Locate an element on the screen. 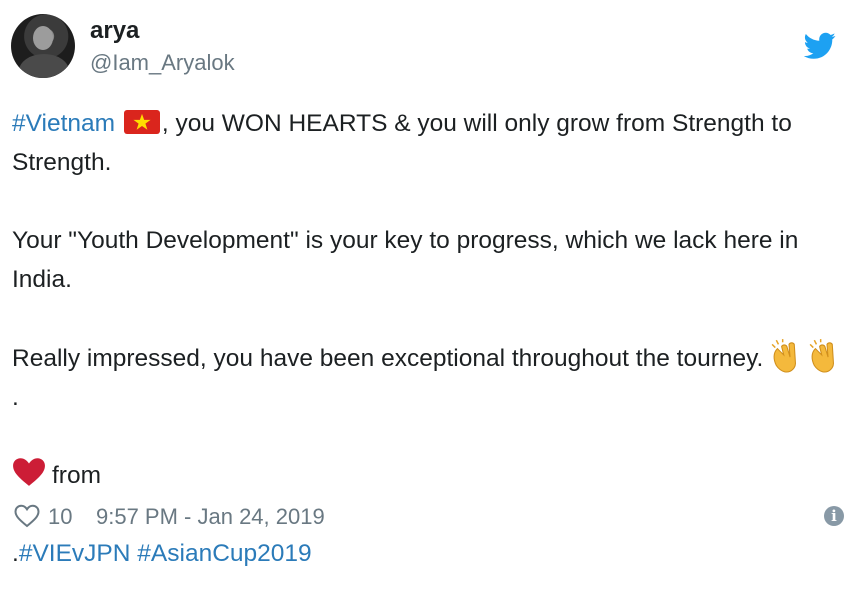 The image size is (864, 598). tweet-paragraph-4: from is located at coordinates (432, 475).